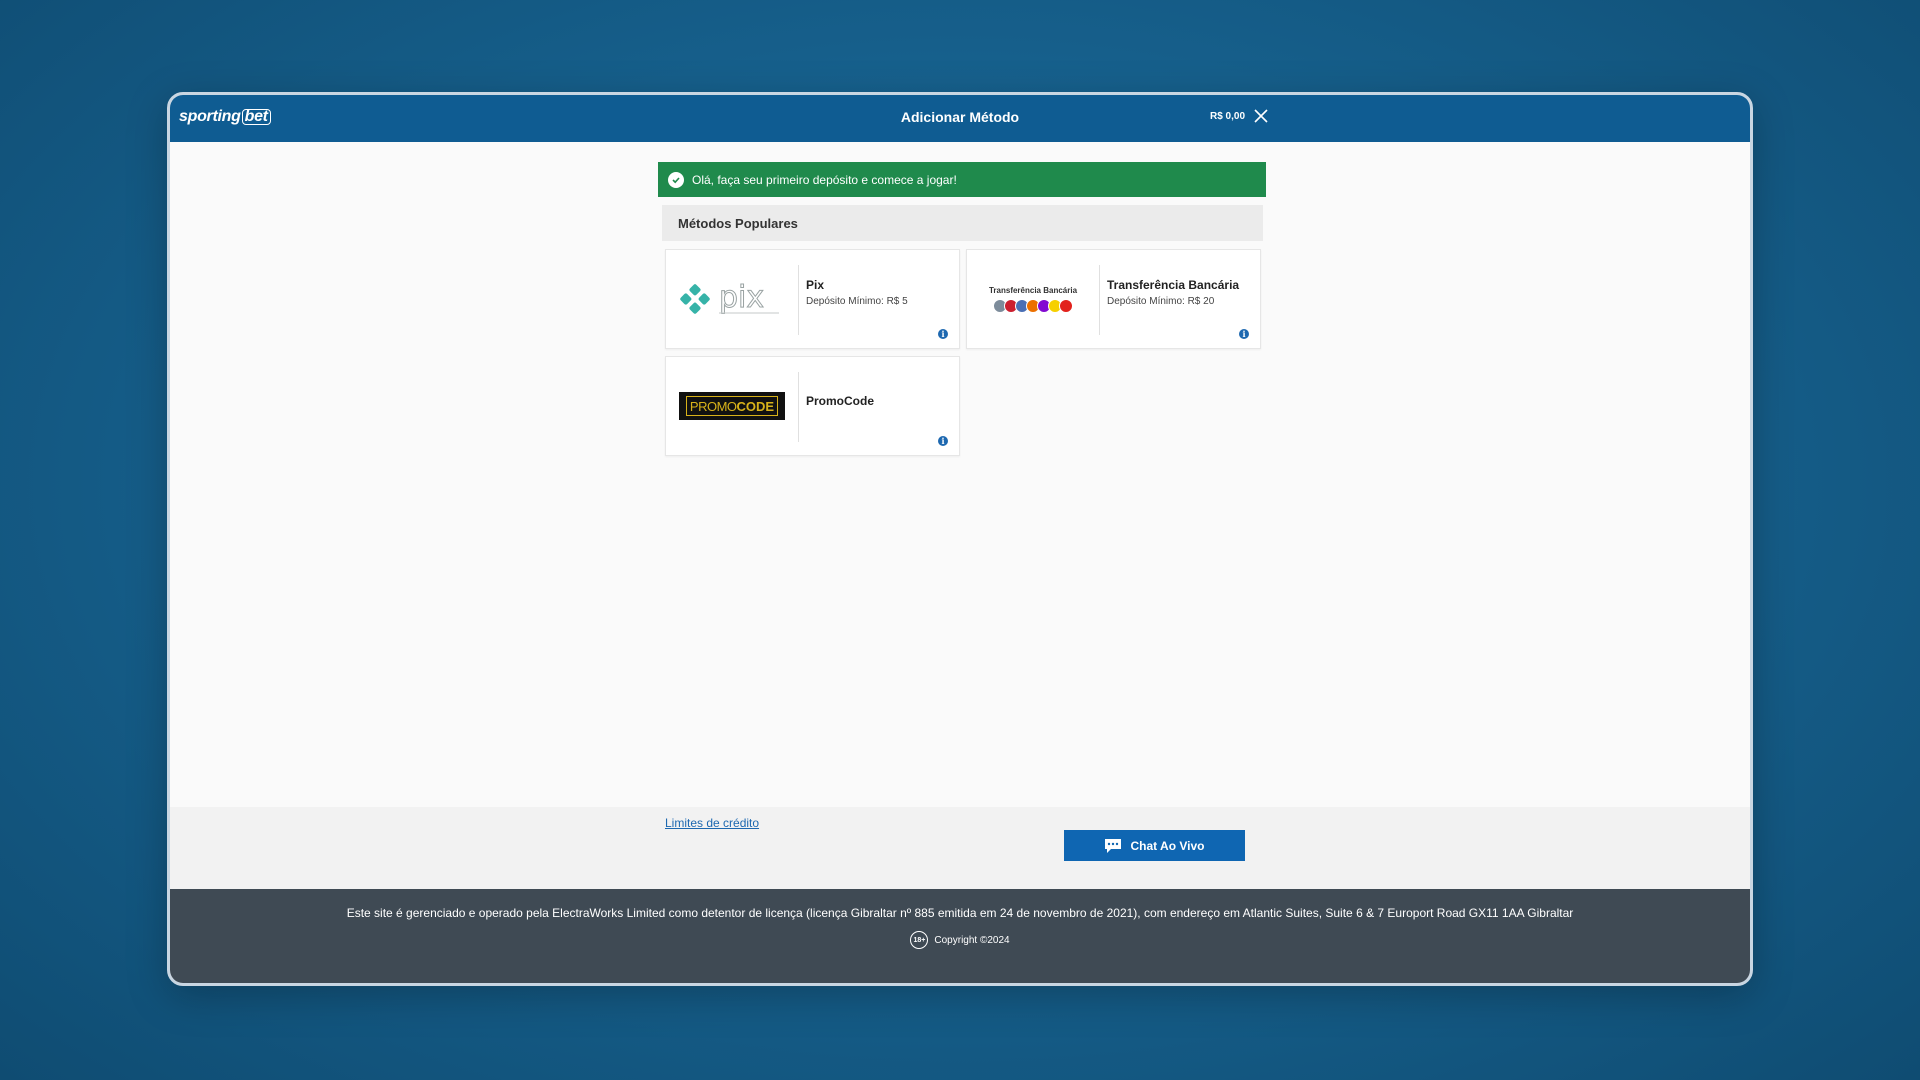 The image size is (1920, 1080). I want to click on method-info: PromoCode, so click(840, 401).